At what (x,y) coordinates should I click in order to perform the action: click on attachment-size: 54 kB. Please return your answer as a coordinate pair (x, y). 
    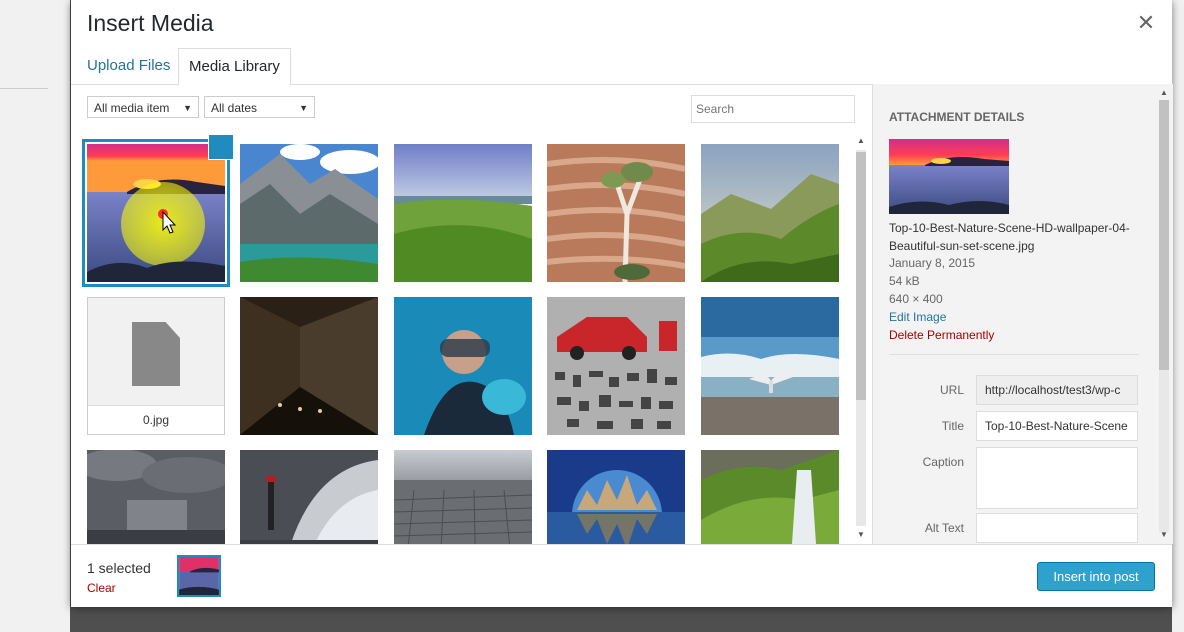
    Looking at the image, I should click on (904, 281).